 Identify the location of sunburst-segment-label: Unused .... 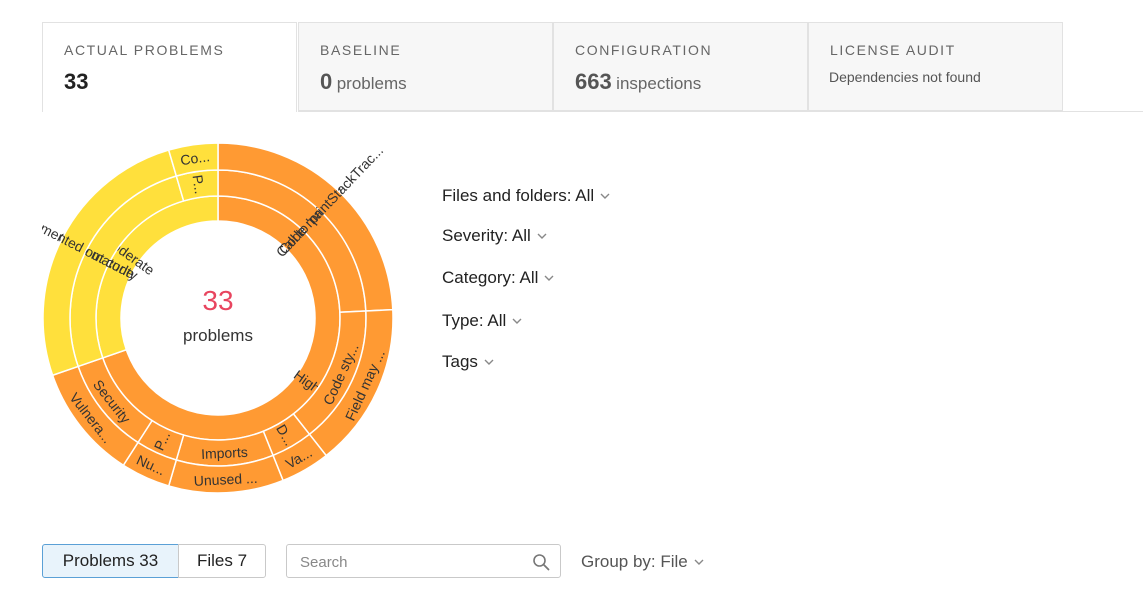
(225, 479).